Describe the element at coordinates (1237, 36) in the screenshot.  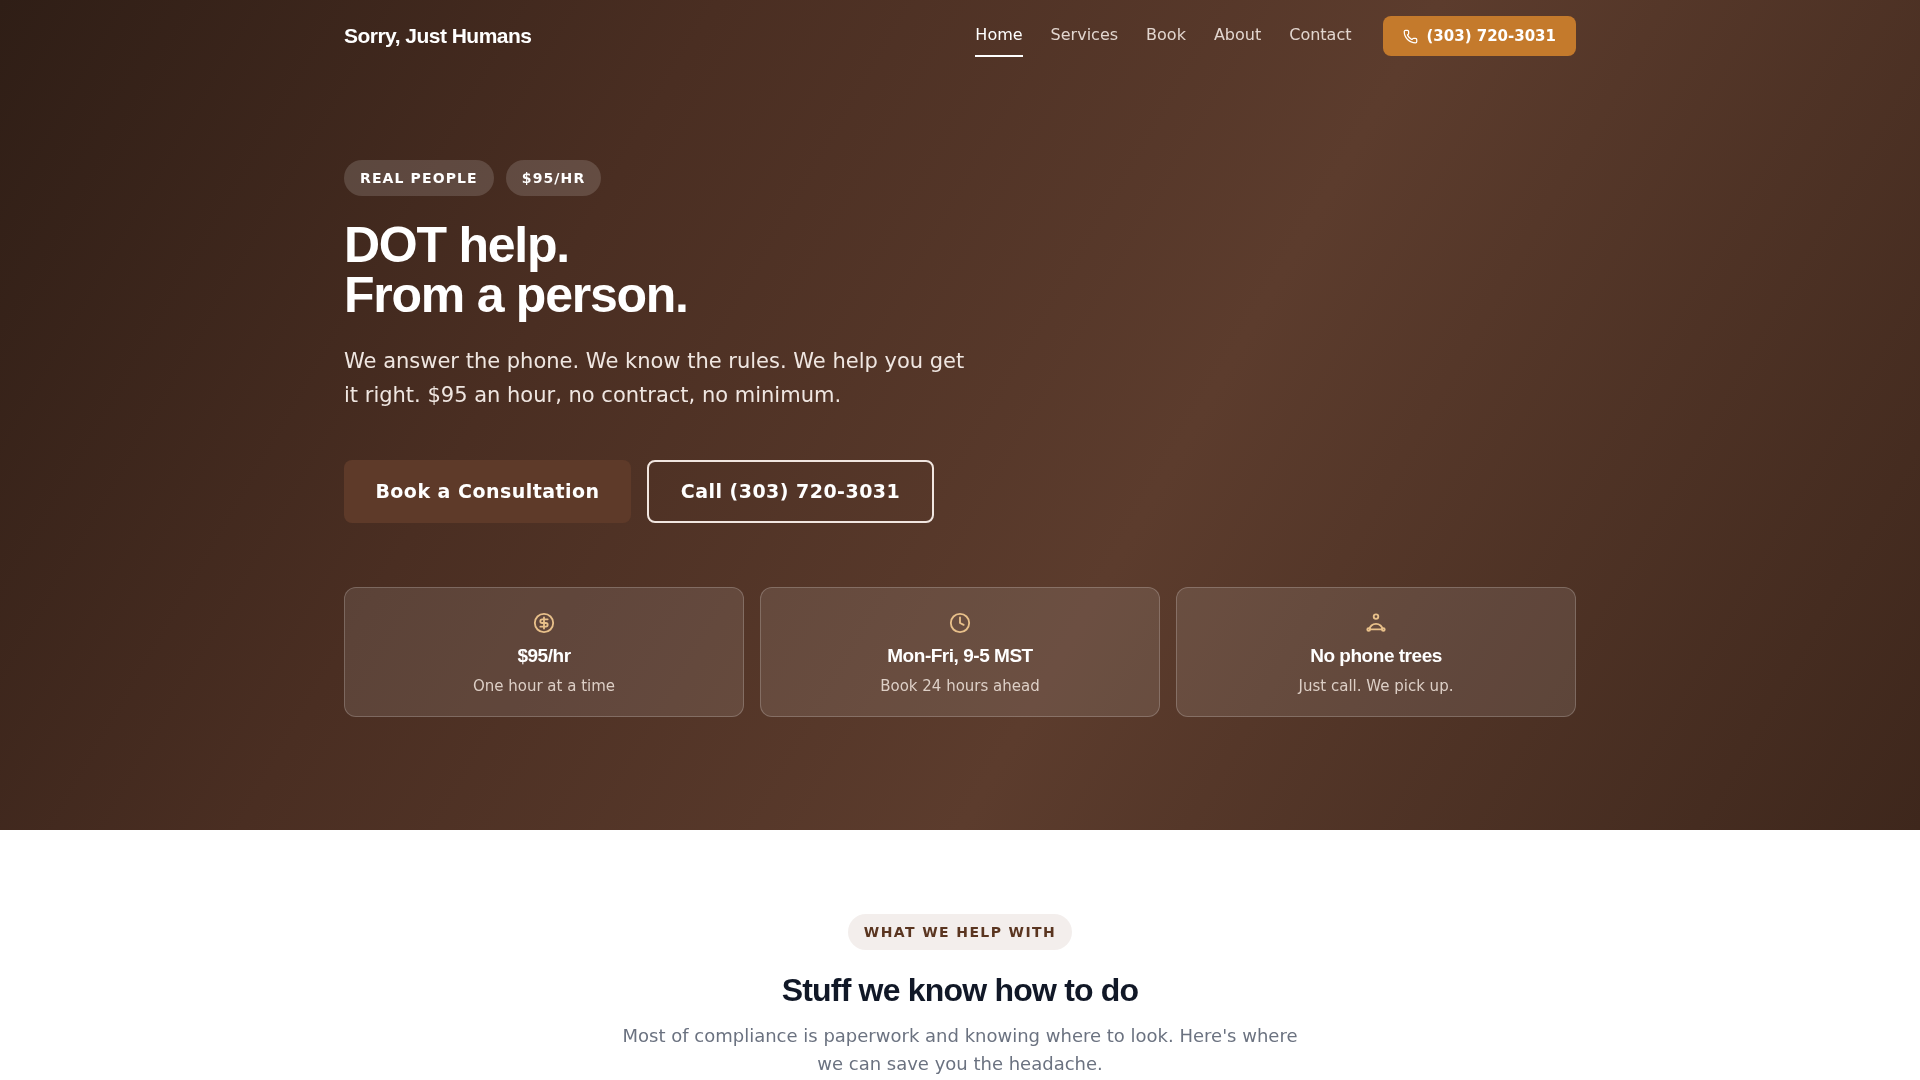
I see `nav-link: About` at that location.